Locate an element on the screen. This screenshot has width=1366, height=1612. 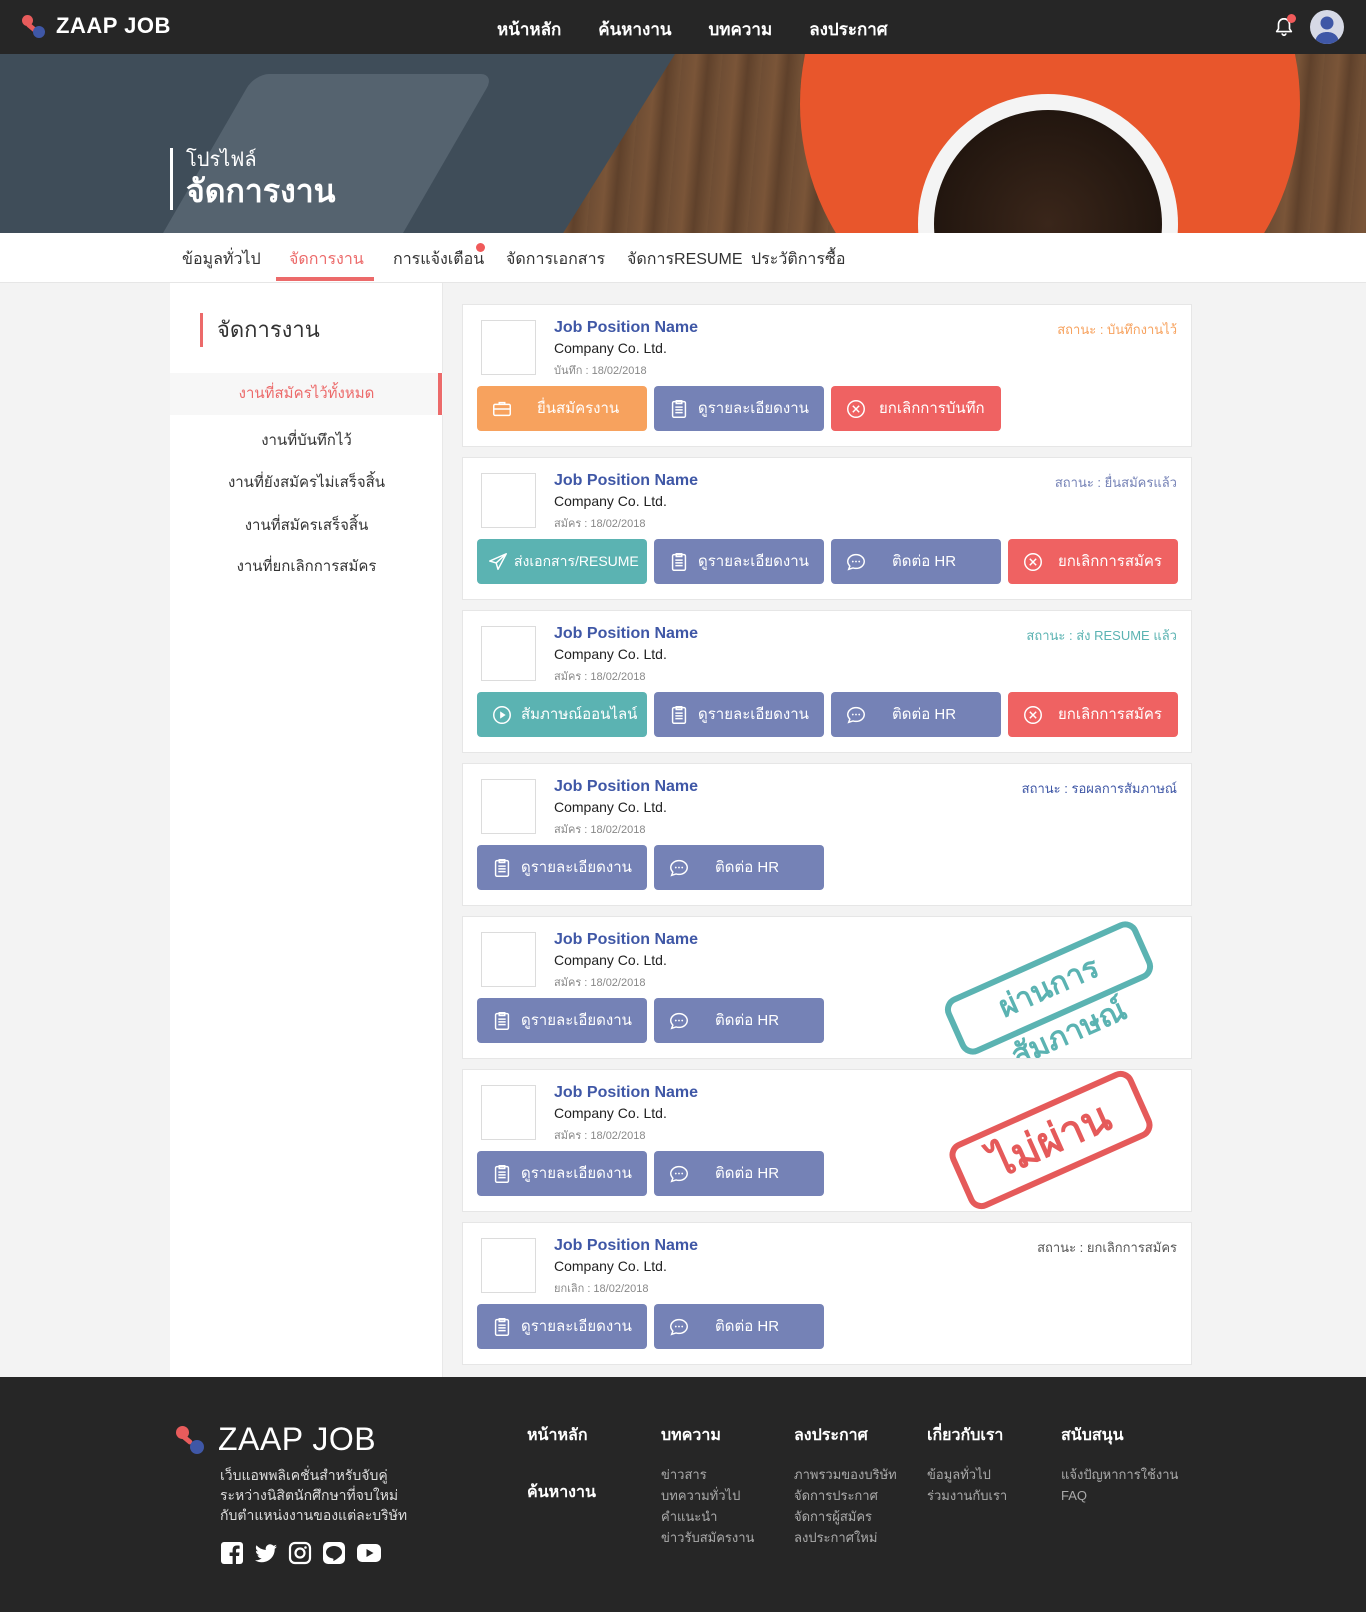
footer-link: คำแนะนำ is located at coordinates (707, 1516).